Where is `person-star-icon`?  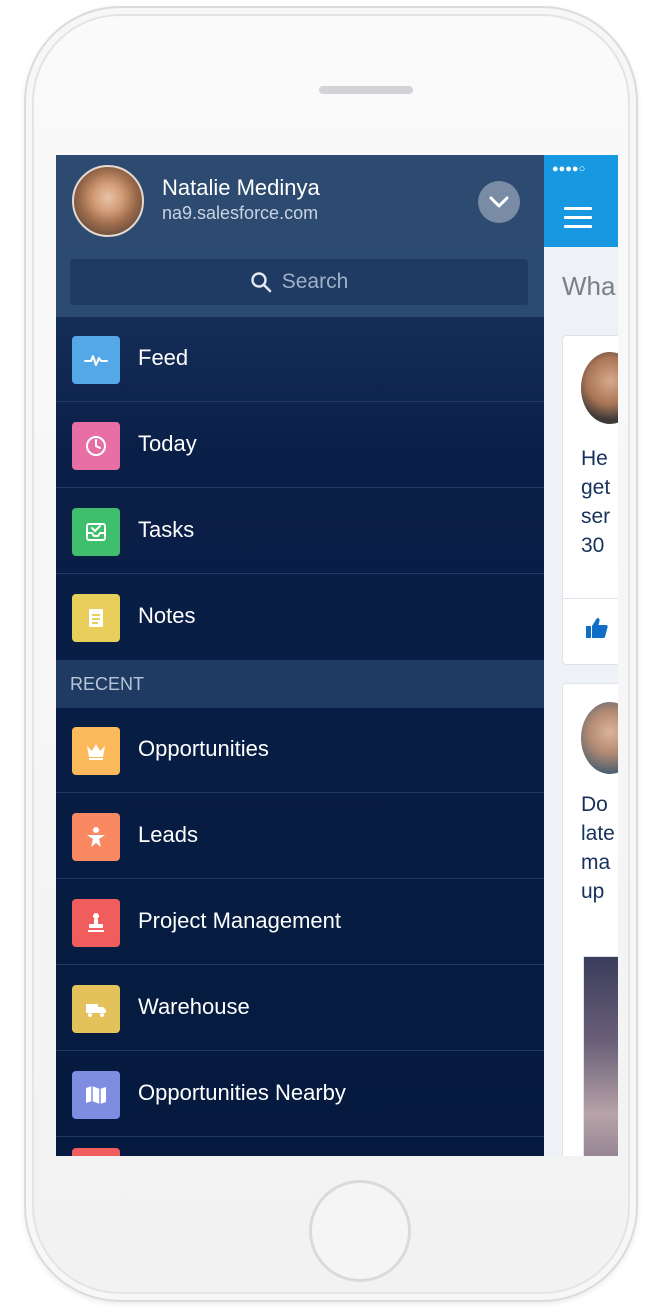
person-star-icon is located at coordinates (96, 837).